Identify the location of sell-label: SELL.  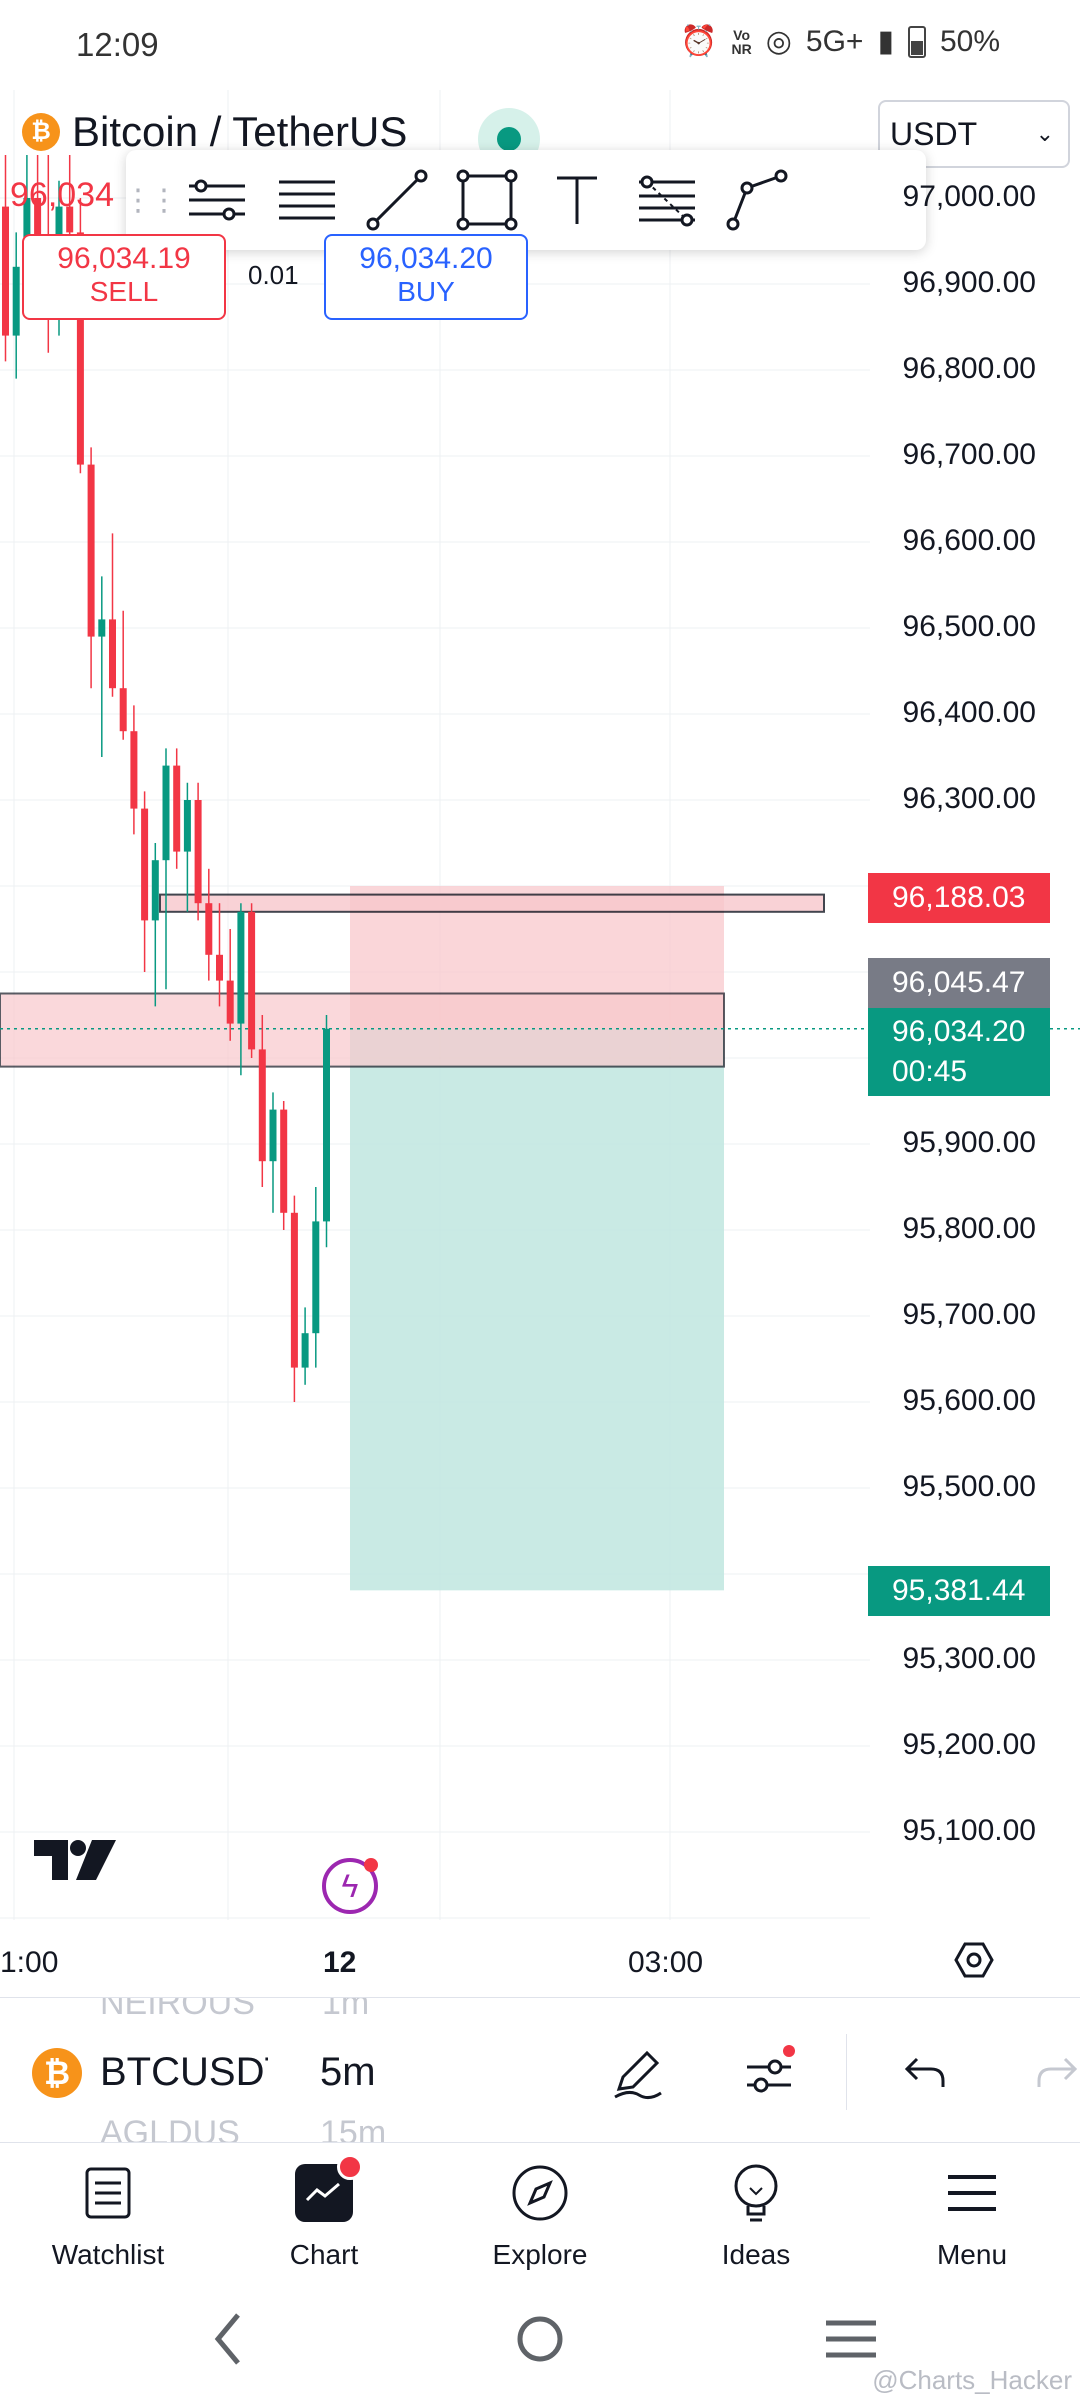
(124, 291).